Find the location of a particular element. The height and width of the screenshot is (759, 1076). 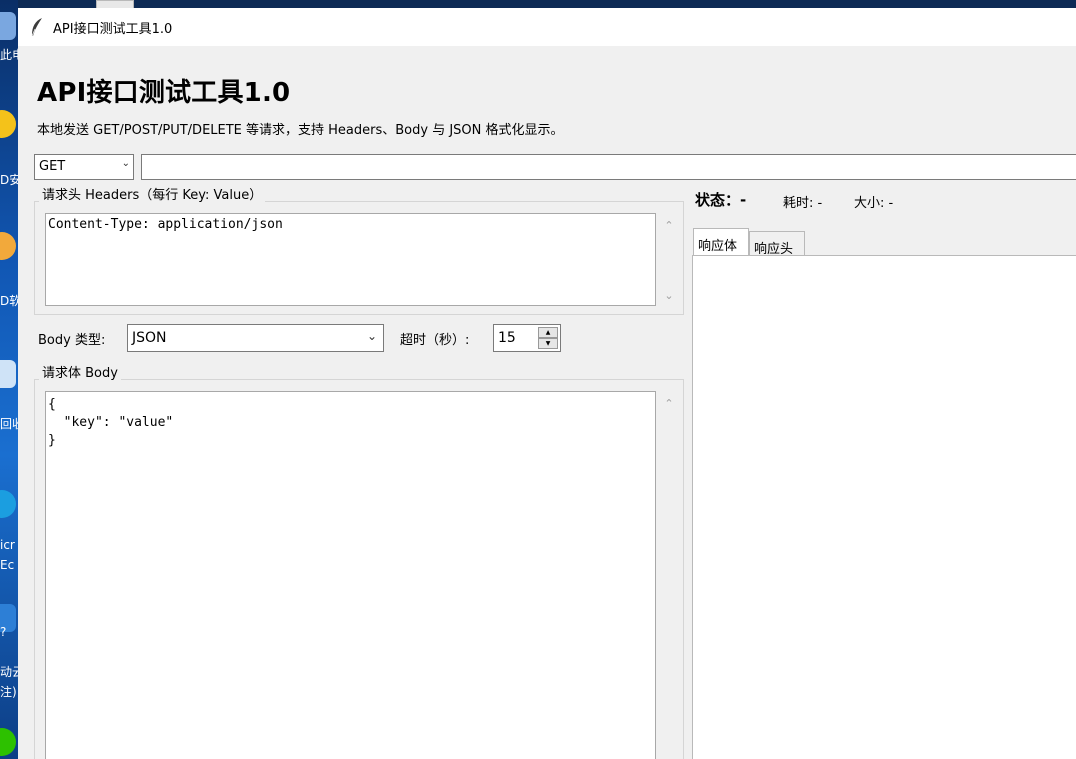

background-window-tab is located at coordinates (115, 4).